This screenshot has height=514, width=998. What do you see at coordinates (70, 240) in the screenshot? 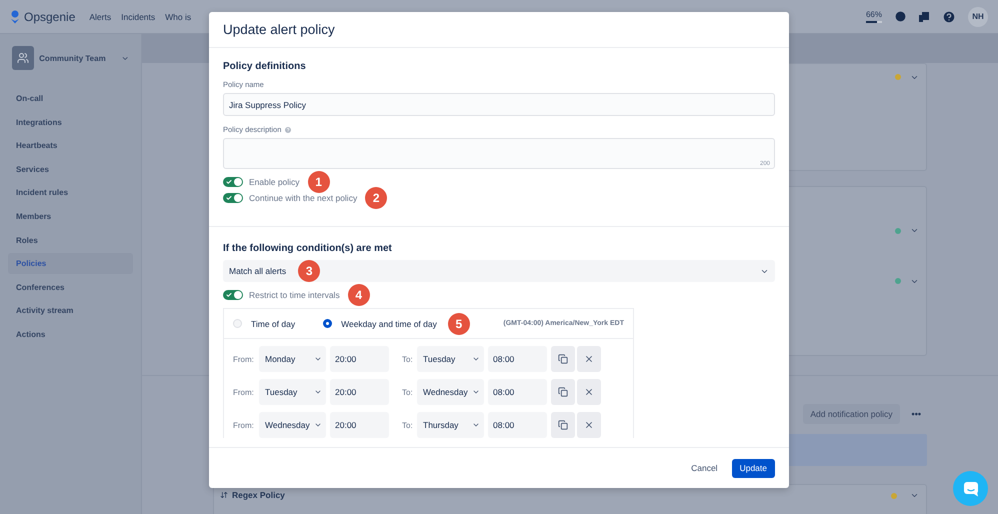
I see `sidebar-item: Roles` at bounding box center [70, 240].